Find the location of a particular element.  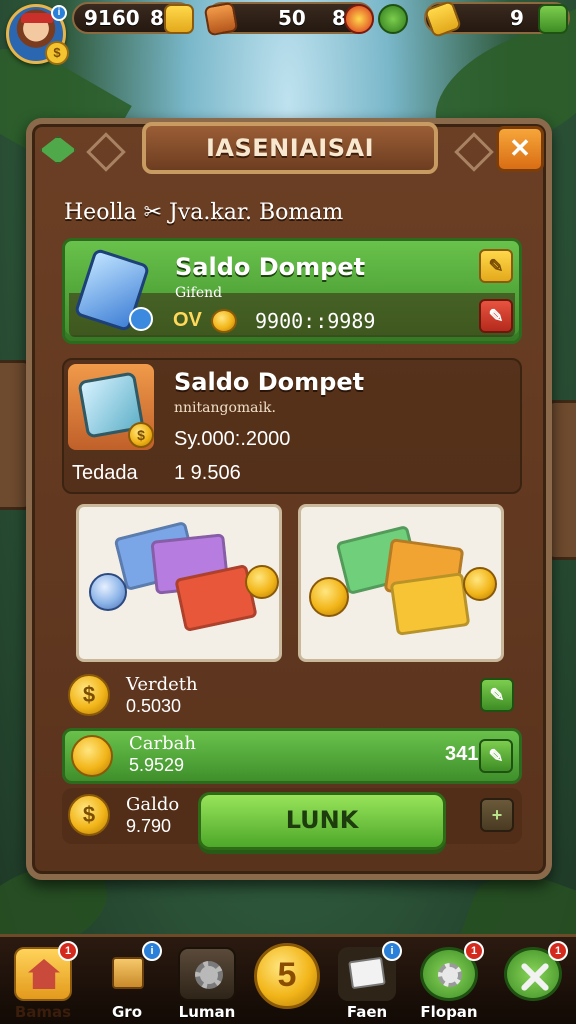

wood-crate-icon is located at coordinates (221, 19).